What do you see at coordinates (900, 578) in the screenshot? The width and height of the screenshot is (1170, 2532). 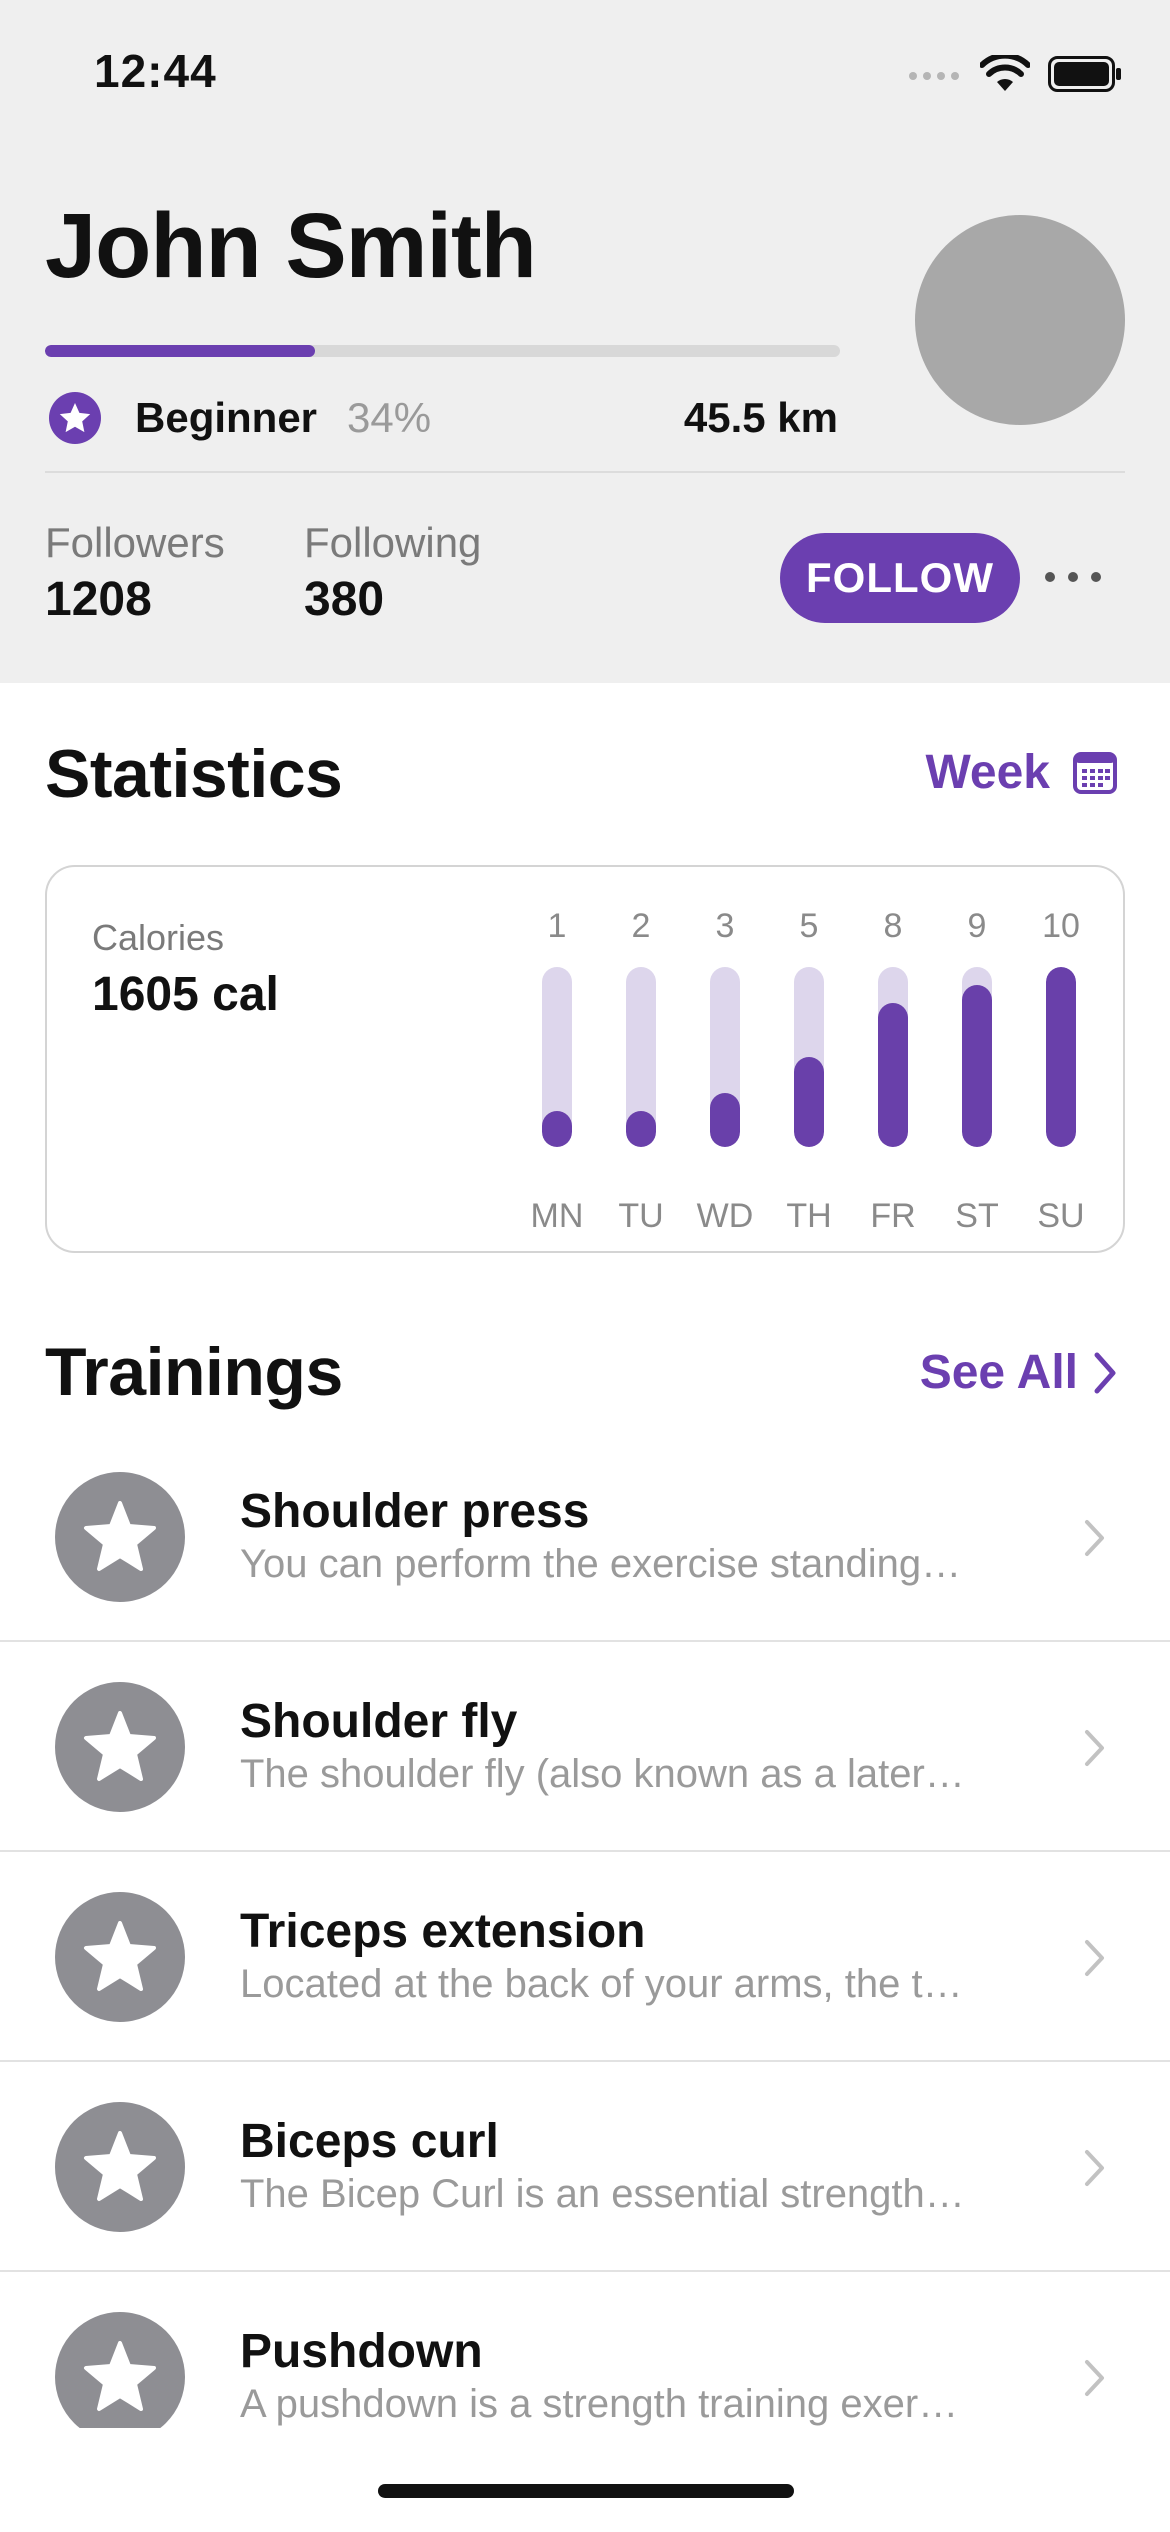 I see `follow-button: FOLLOW` at bounding box center [900, 578].